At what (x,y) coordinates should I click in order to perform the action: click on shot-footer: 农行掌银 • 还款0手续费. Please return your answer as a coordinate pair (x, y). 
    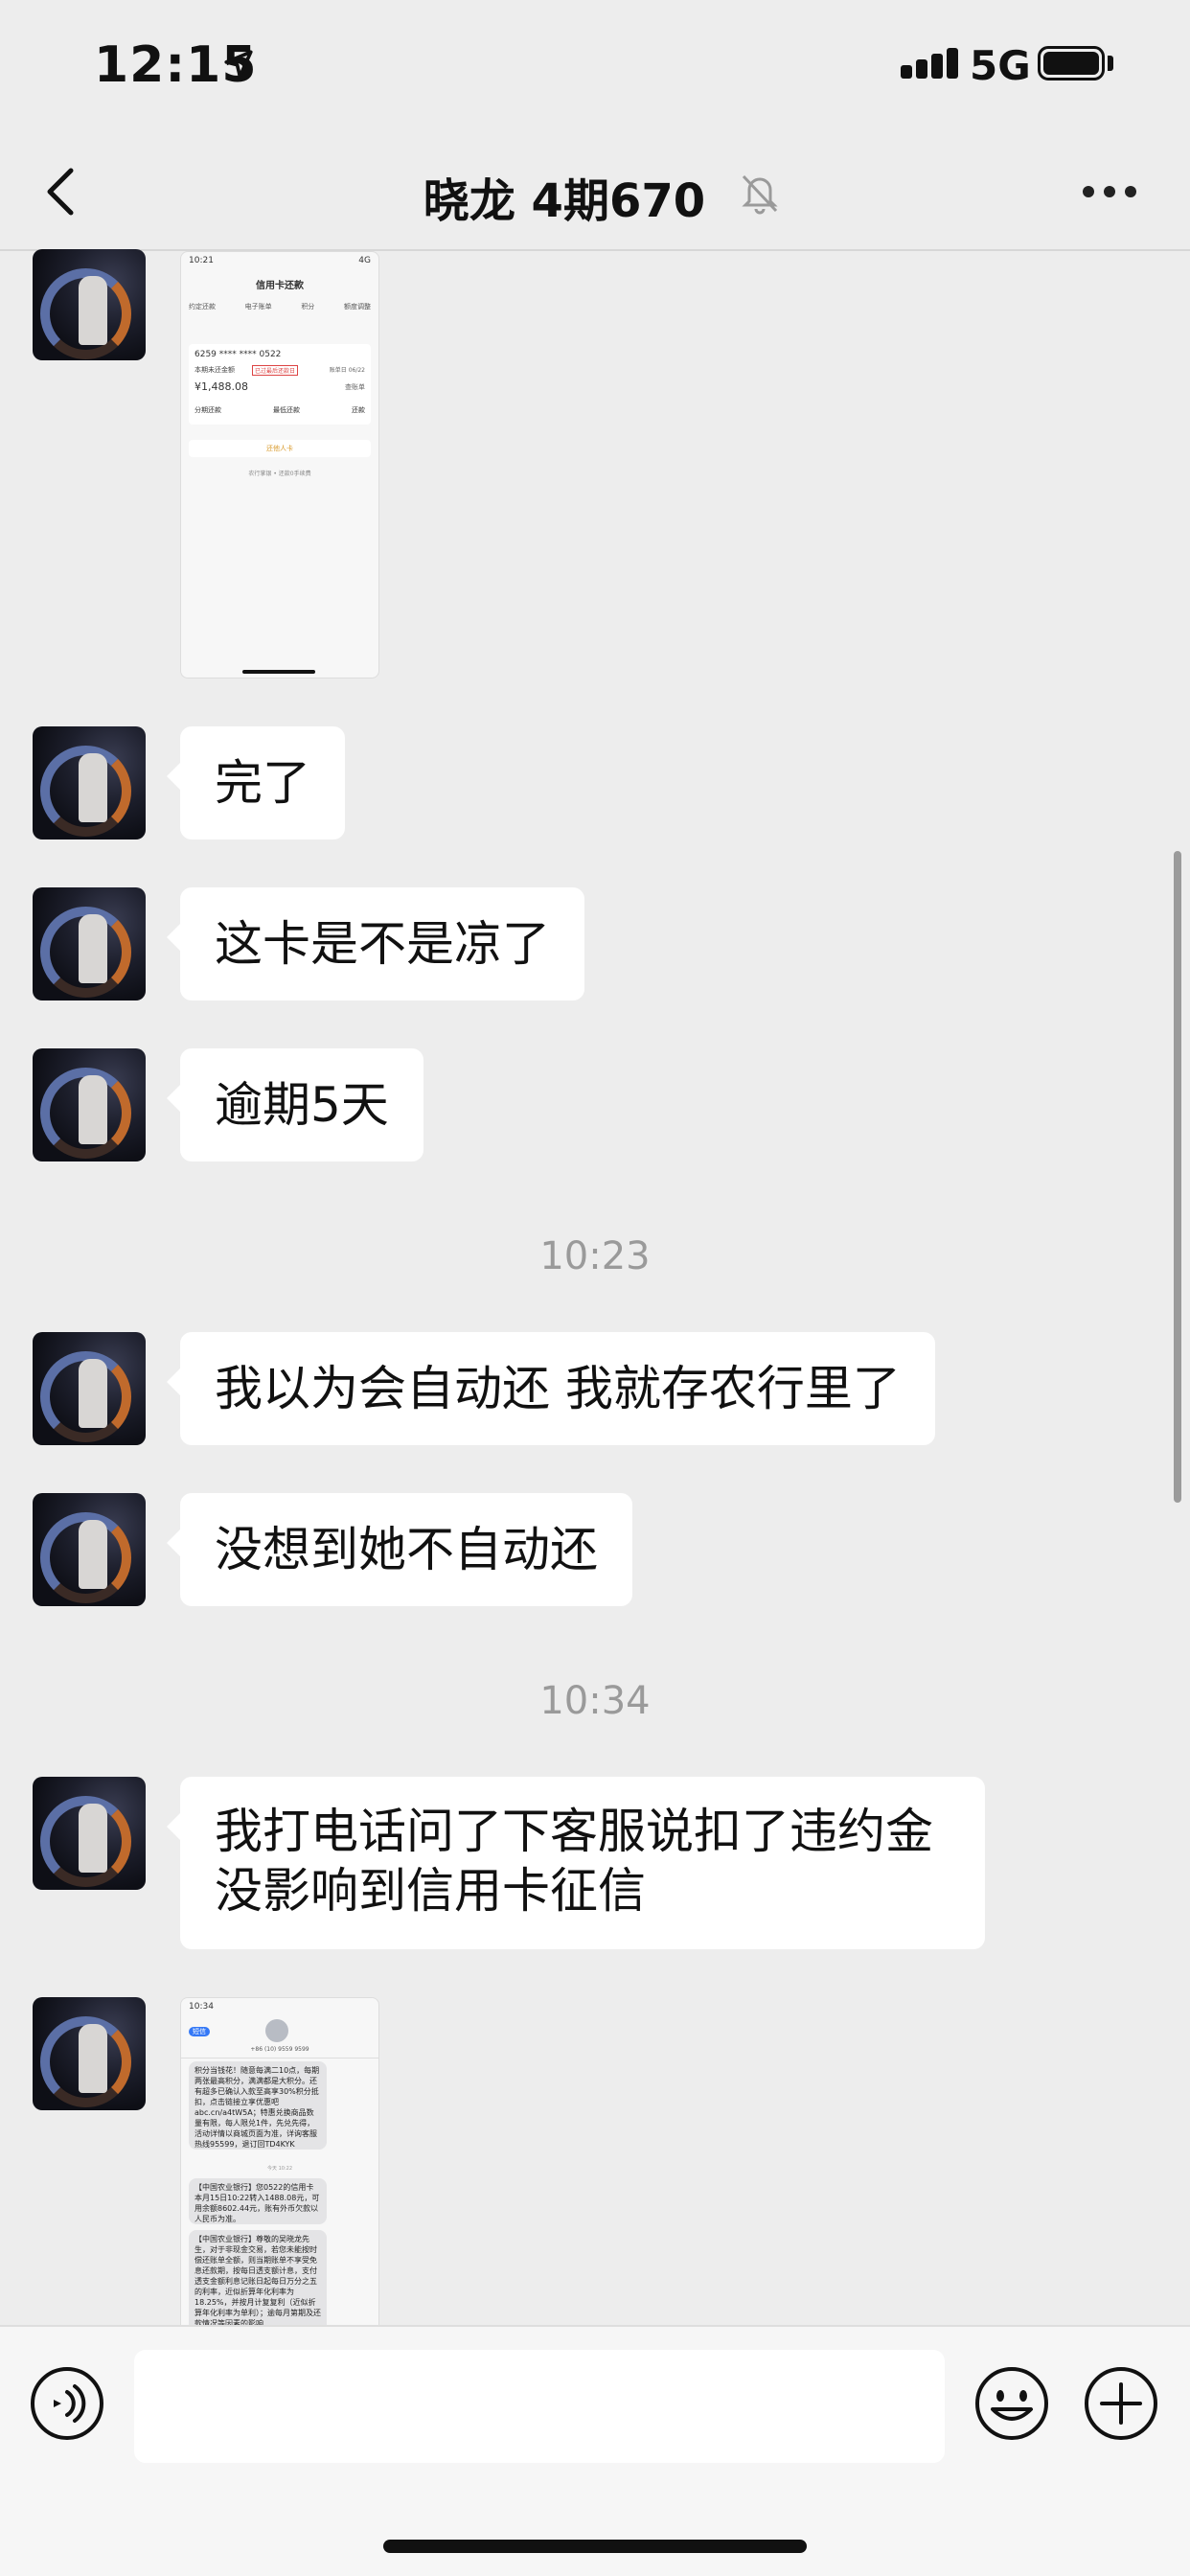
    Looking at the image, I should click on (279, 474).